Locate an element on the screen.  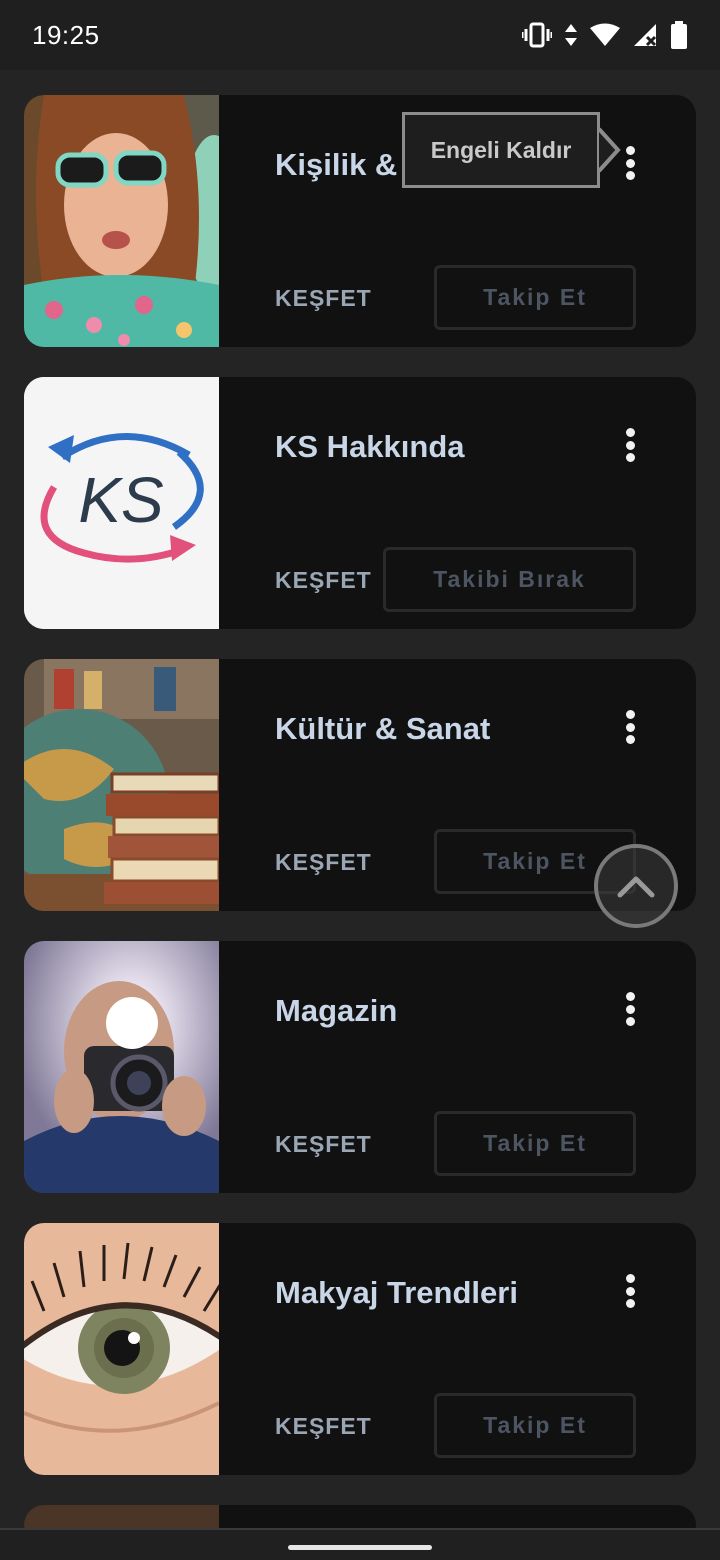
unblock-tooltip: Engeli Kaldır is located at coordinates (501, 150).